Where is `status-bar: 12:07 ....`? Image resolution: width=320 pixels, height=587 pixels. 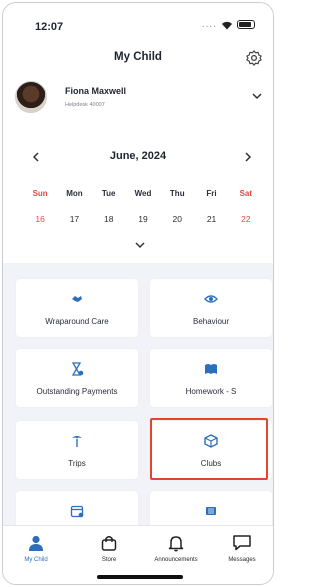 status-bar: 12:07 .... is located at coordinates (138, 23).